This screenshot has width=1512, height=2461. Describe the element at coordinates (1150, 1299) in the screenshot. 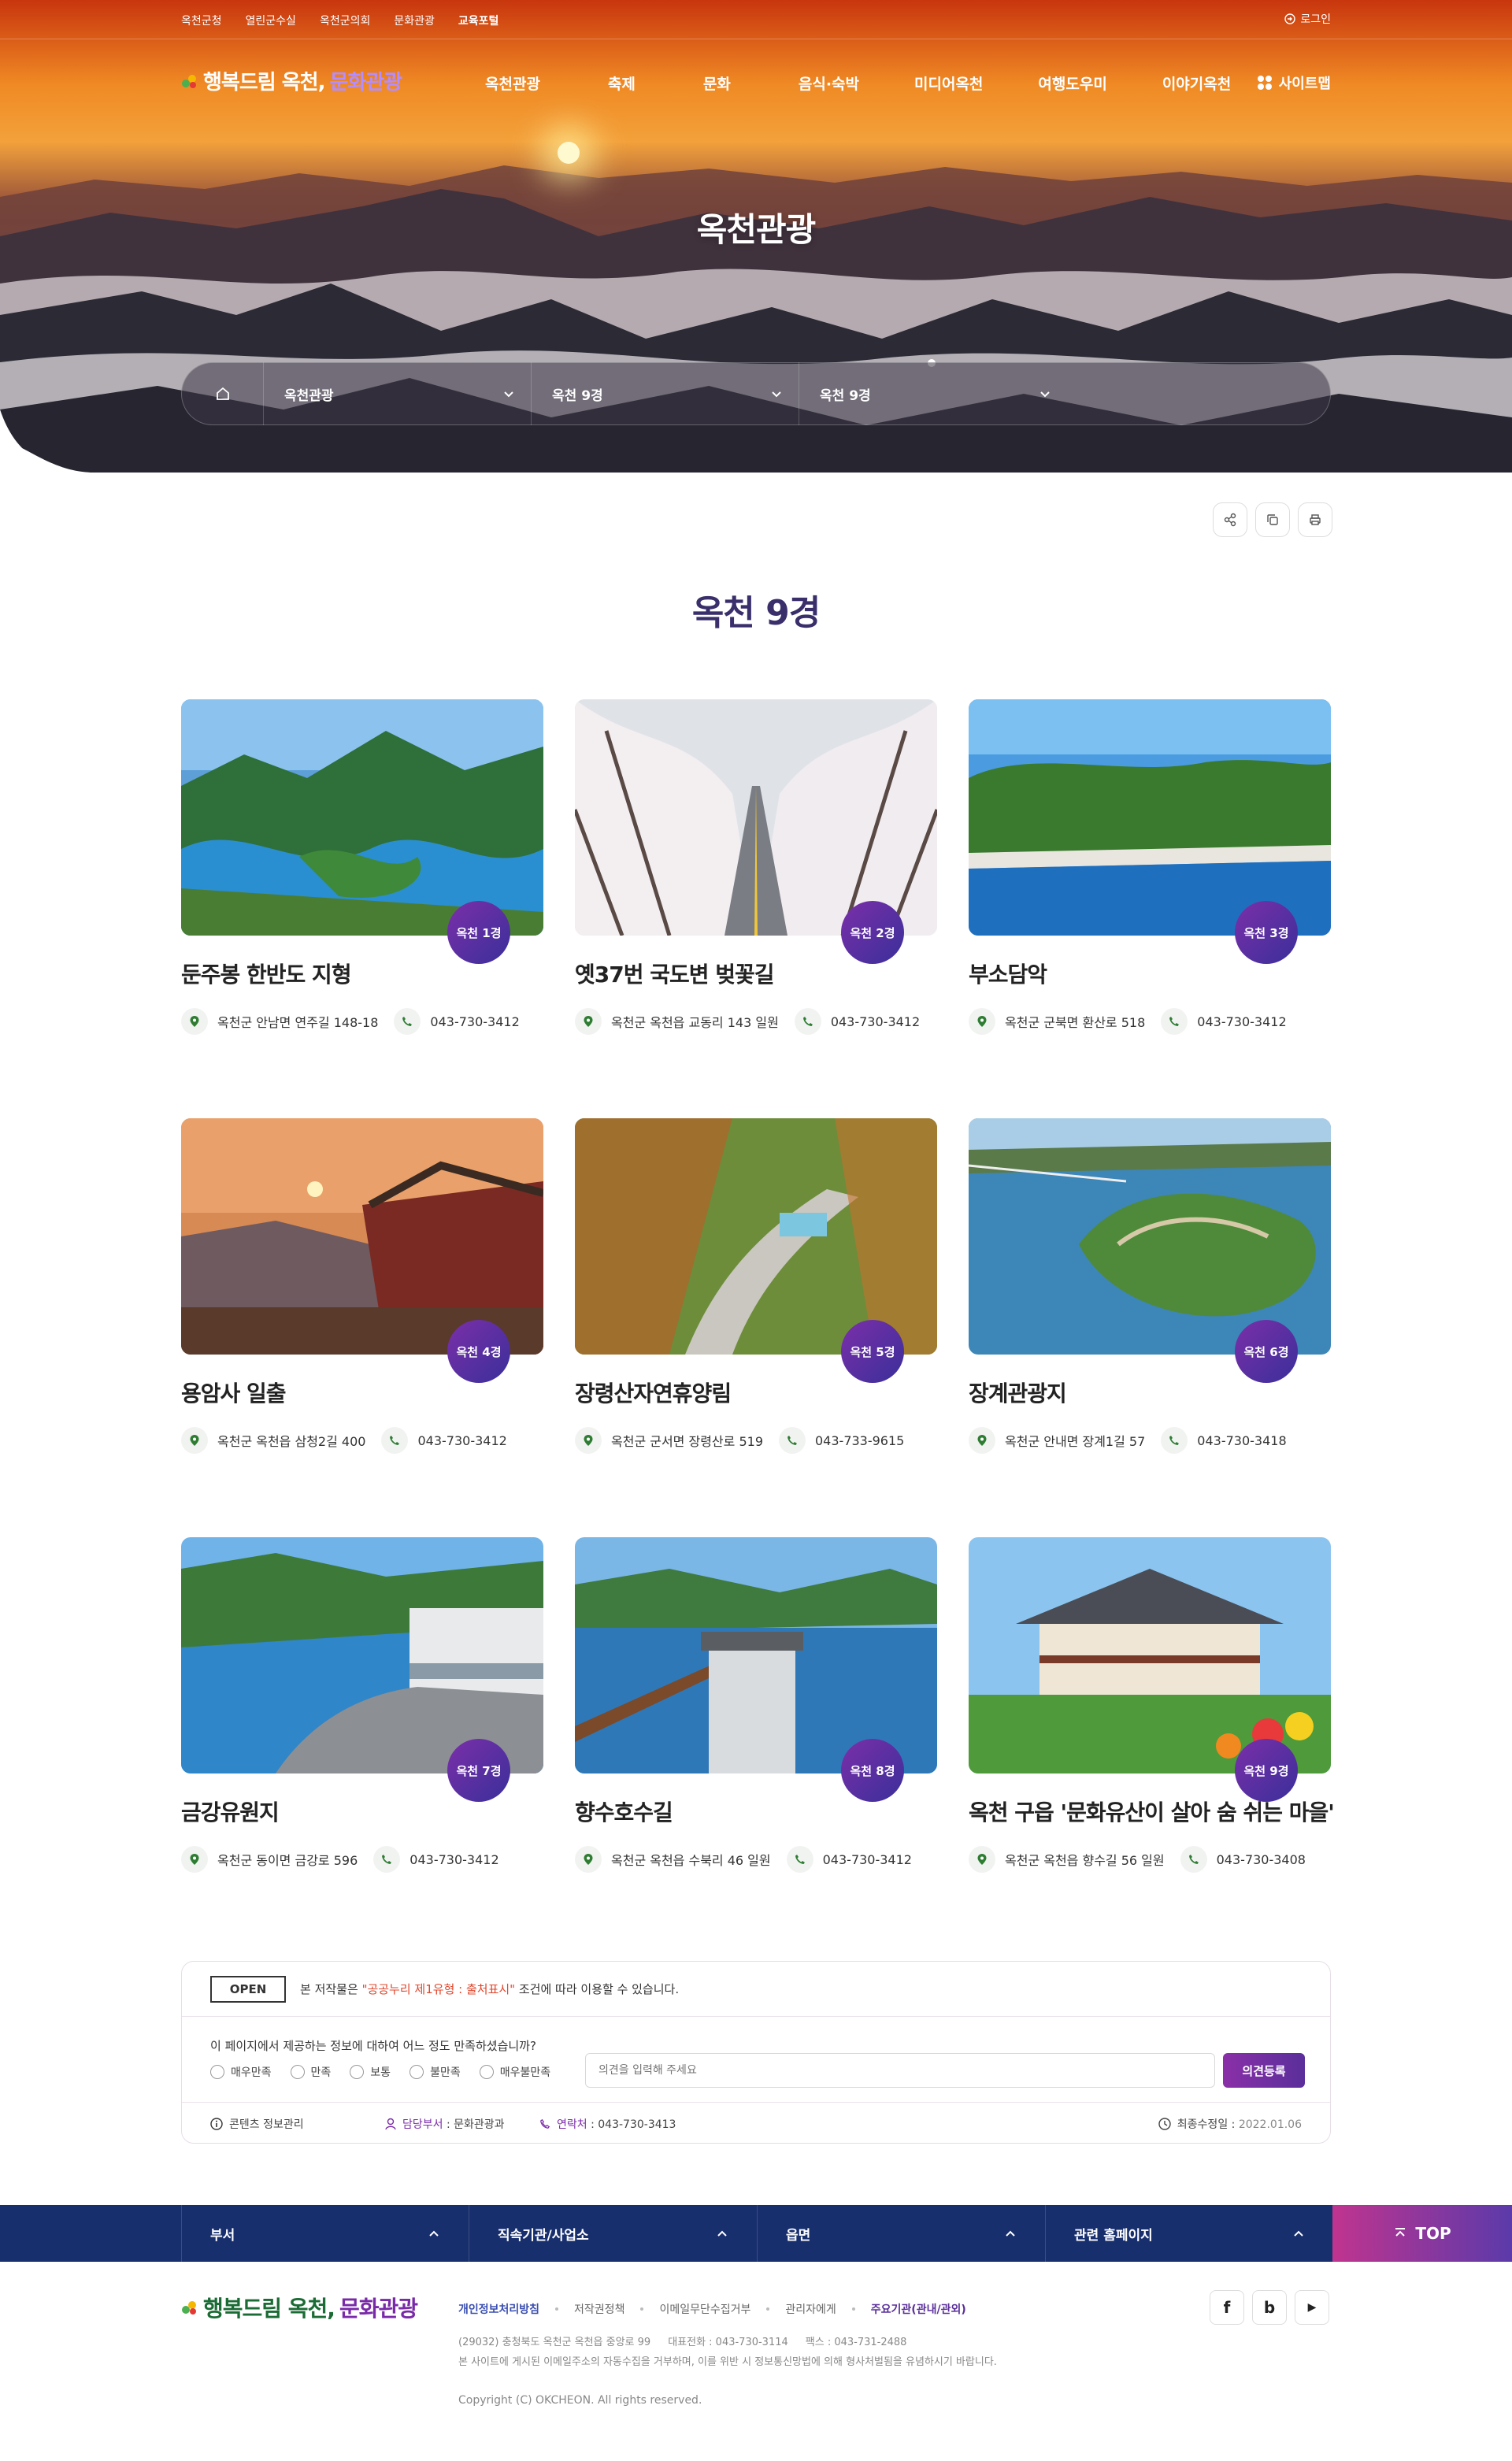

I see `spot-card: 옥천 6경 장계관광지 옥천군 안내면 장계1길 57 043-730-3418` at that location.